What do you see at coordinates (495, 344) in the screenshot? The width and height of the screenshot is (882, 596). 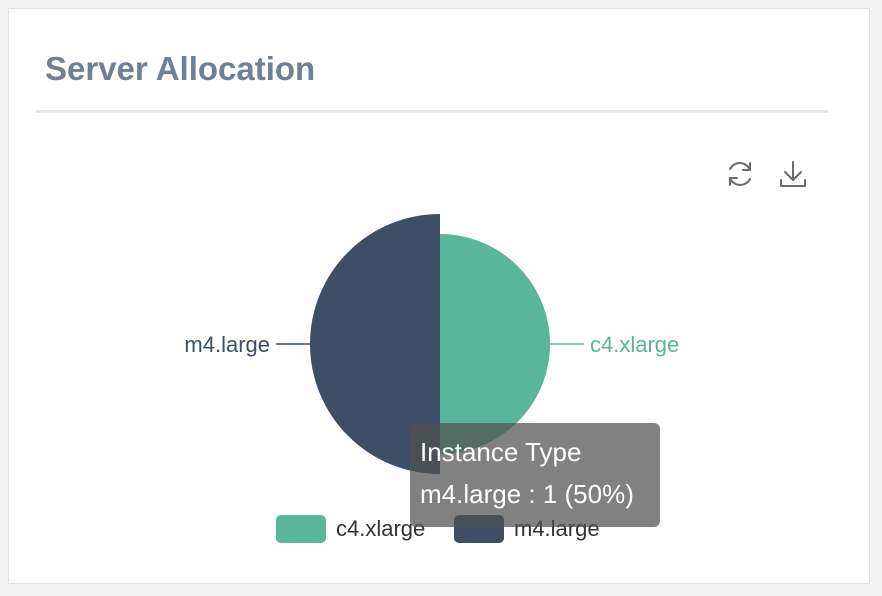 I see `pie-slice-c4-xlarge` at bounding box center [495, 344].